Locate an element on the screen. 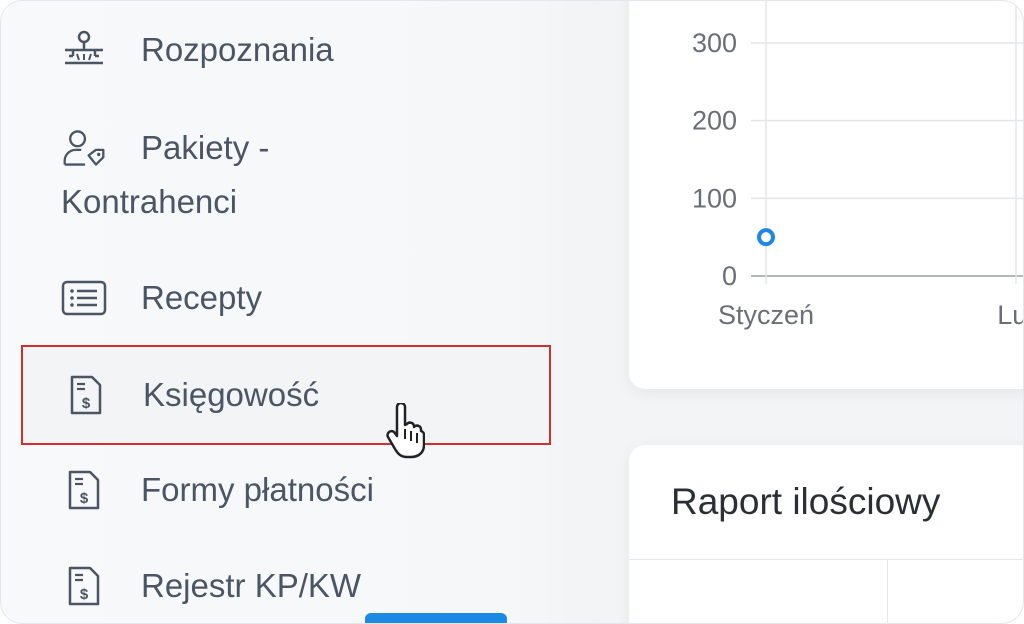 The width and height of the screenshot is (1024, 624). sidebar-item-recepty: Recepty is located at coordinates (286, 298).